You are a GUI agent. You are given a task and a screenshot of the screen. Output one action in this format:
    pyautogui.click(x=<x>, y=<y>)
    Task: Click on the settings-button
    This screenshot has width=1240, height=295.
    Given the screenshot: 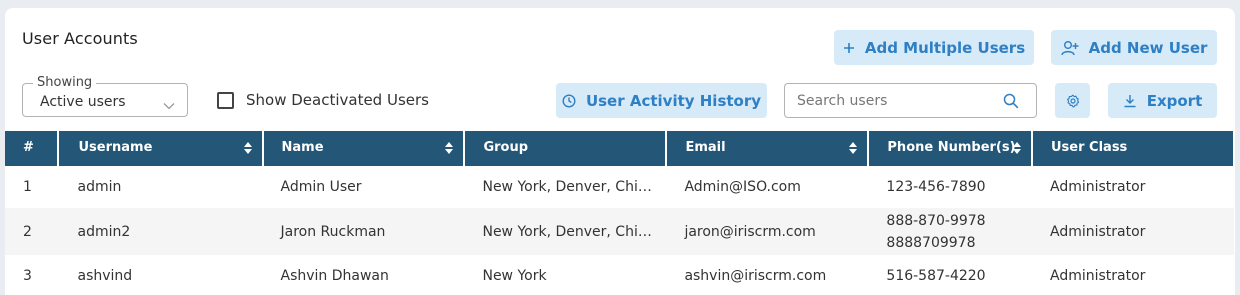 What is the action you would take?
    pyautogui.click(x=1072, y=100)
    